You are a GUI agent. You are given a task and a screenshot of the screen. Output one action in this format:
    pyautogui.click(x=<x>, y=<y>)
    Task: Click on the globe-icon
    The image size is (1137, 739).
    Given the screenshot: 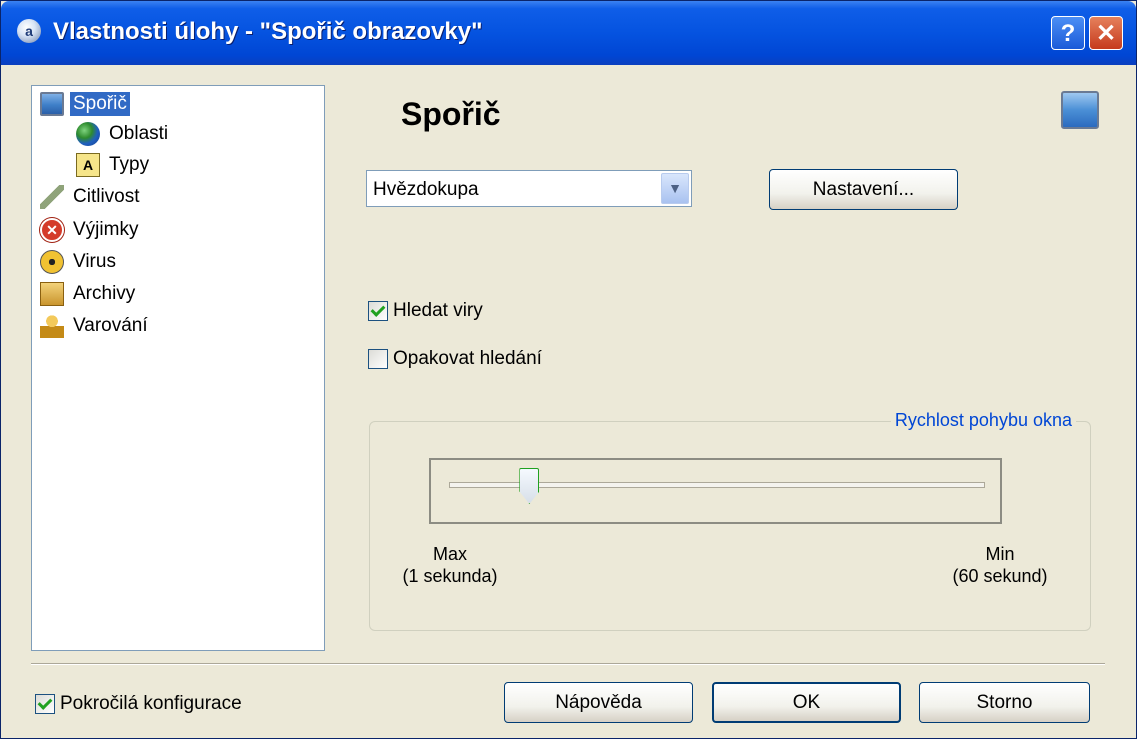 What is the action you would take?
    pyautogui.click(x=88, y=134)
    